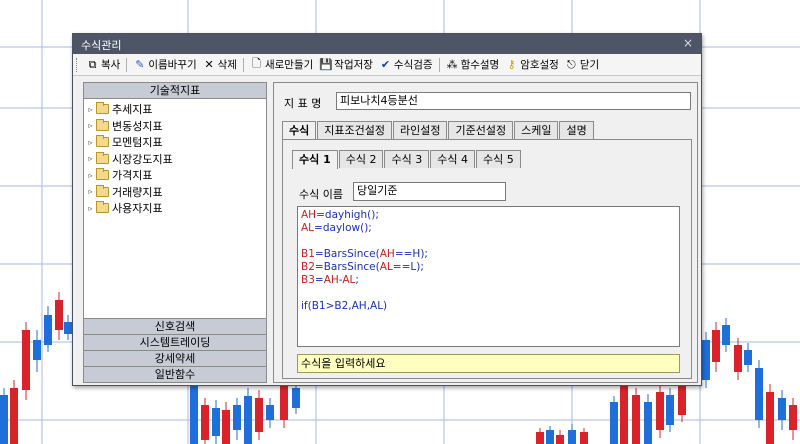  Describe the element at coordinates (340, 215) in the screenshot. I see `code-line: AH=dayhigh();` at that location.